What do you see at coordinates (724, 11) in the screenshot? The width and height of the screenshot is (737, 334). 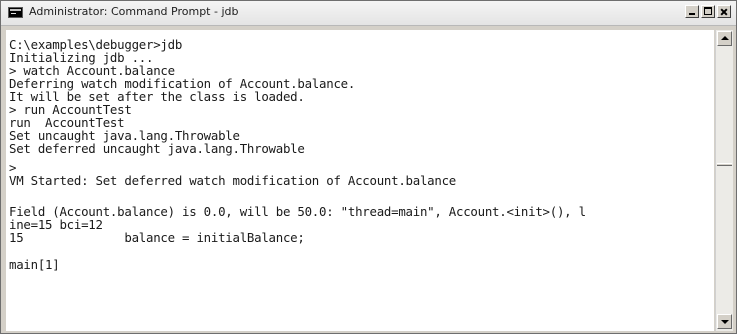 I see `close-icon` at bounding box center [724, 11].